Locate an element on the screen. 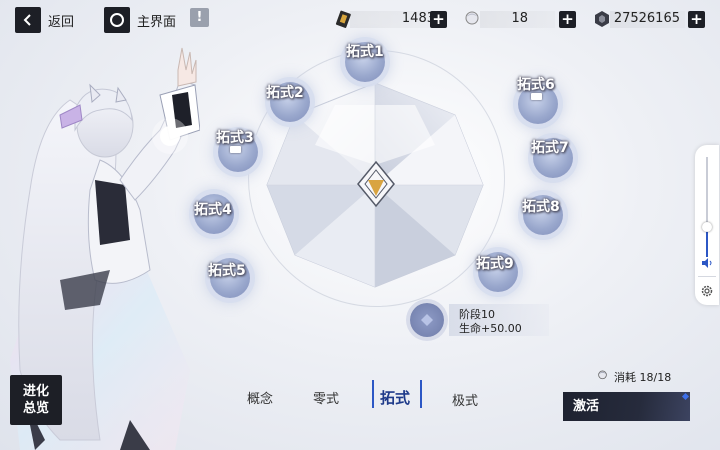  activate-corner-marker is located at coordinates (685, 396).